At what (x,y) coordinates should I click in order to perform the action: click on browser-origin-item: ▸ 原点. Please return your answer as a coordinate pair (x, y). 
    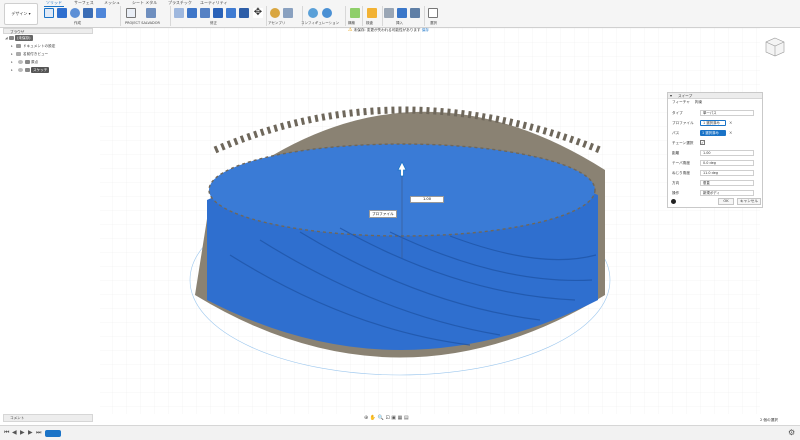
    Looking at the image, I should click on (48, 62).